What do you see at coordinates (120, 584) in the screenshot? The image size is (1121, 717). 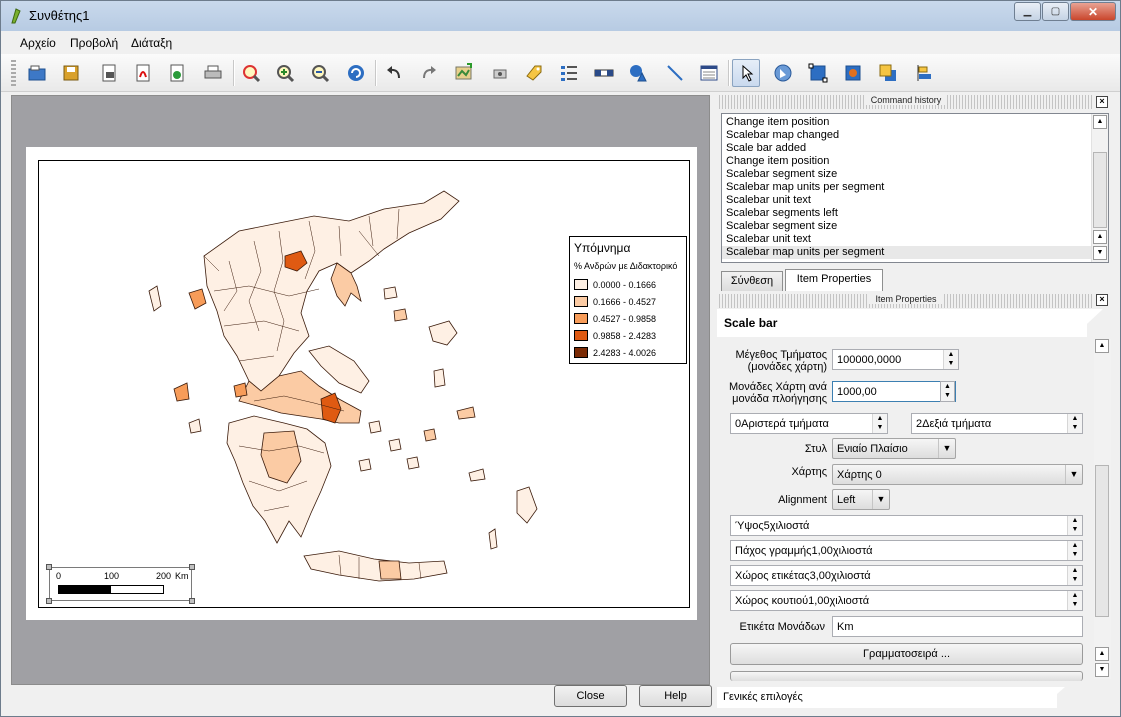 I see `map-scalebar: 0 100 200 Km` at bounding box center [120, 584].